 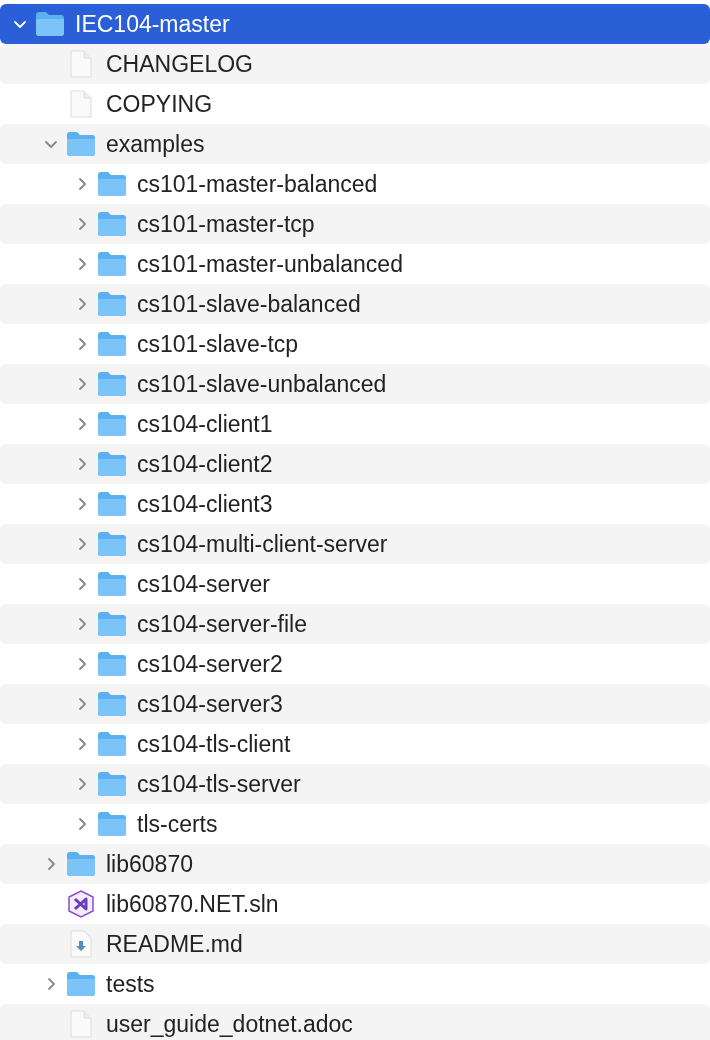 What do you see at coordinates (355, 424) in the screenshot?
I see `file-row: cs104-client1` at bounding box center [355, 424].